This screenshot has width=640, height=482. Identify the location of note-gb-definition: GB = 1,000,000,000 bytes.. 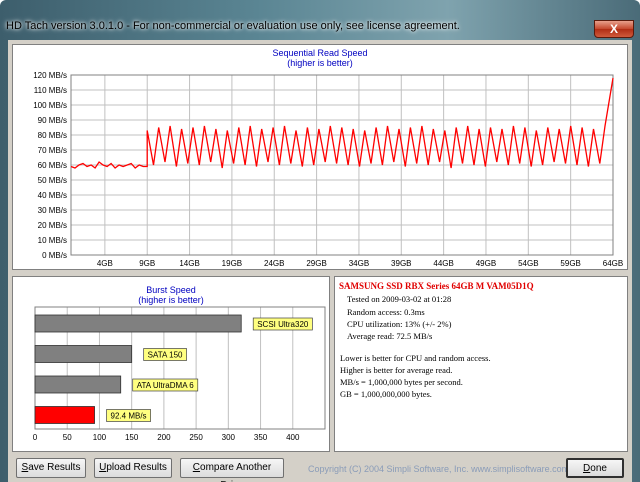
(386, 394).